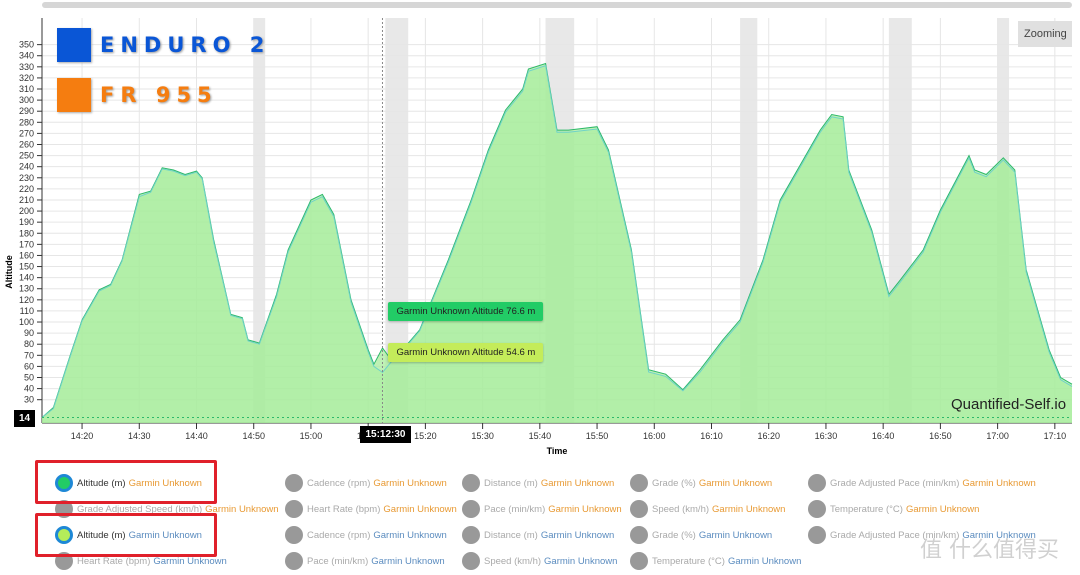 The width and height of the screenshot is (1080, 575). Describe the element at coordinates (711, 436) in the screenshot. I see `x-tick-label: 16:10` at that location.